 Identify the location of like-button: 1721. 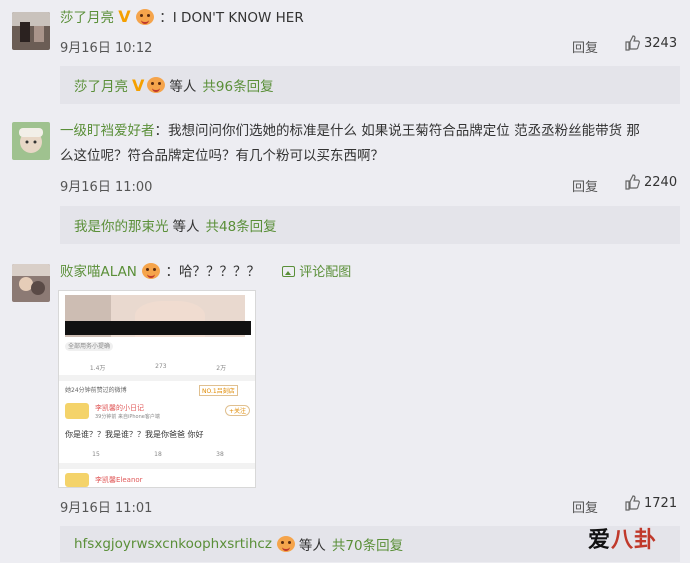
(650, 503).